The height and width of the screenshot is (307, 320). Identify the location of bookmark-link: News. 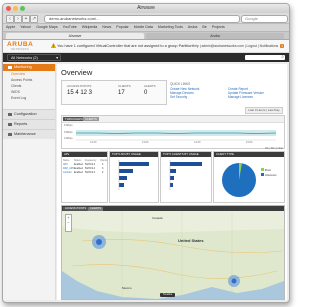
(106, 27).